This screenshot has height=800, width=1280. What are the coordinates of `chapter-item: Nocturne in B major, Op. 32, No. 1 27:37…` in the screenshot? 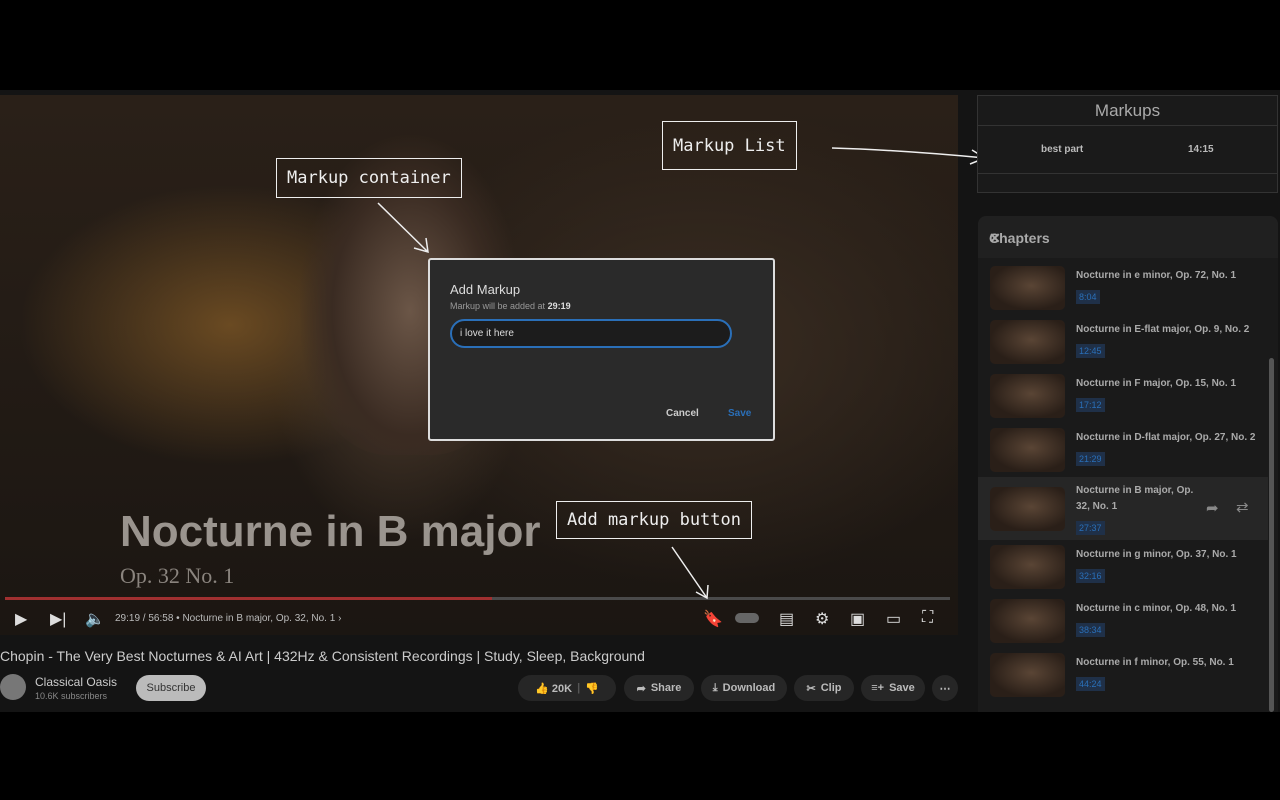 It's located at (1123, 508).